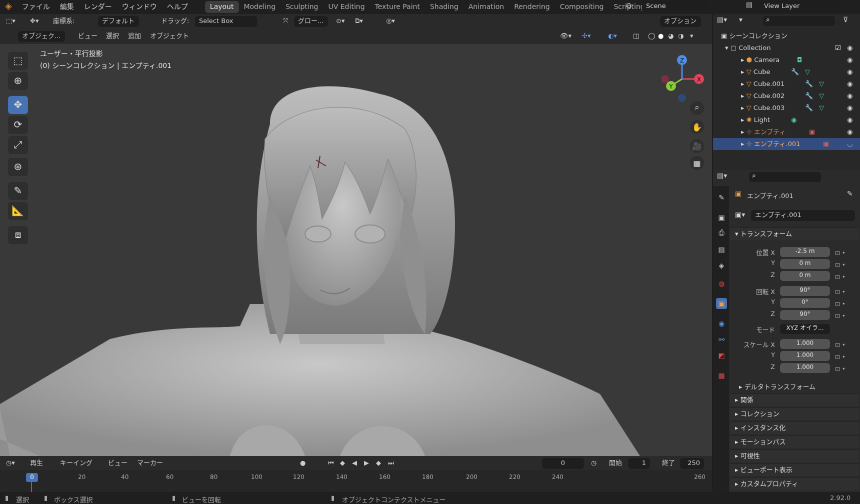  I want to click on outliner-item-camera: ▸ ⬢ Camera ◘ ◉, so click(786, 60).